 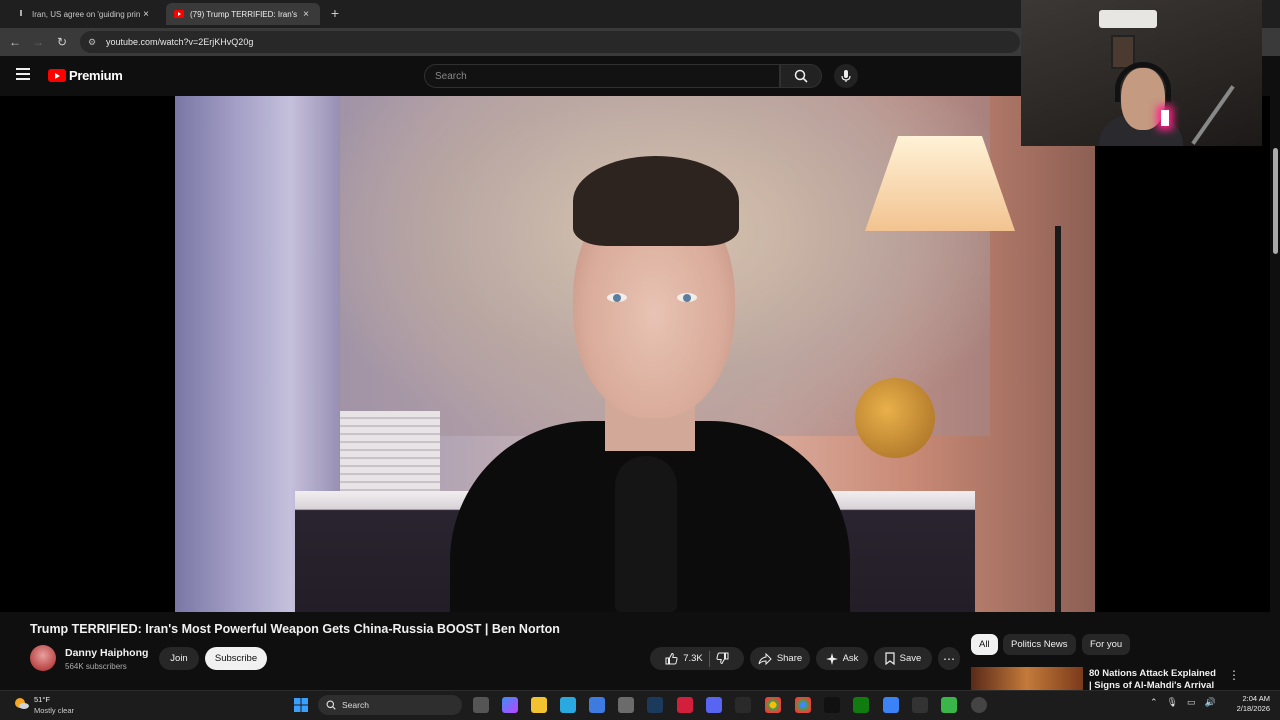 I want to click on browser-tab-active: (79) Trump TERRIFIED: Iran's M ×, so click(x=243, y=14).